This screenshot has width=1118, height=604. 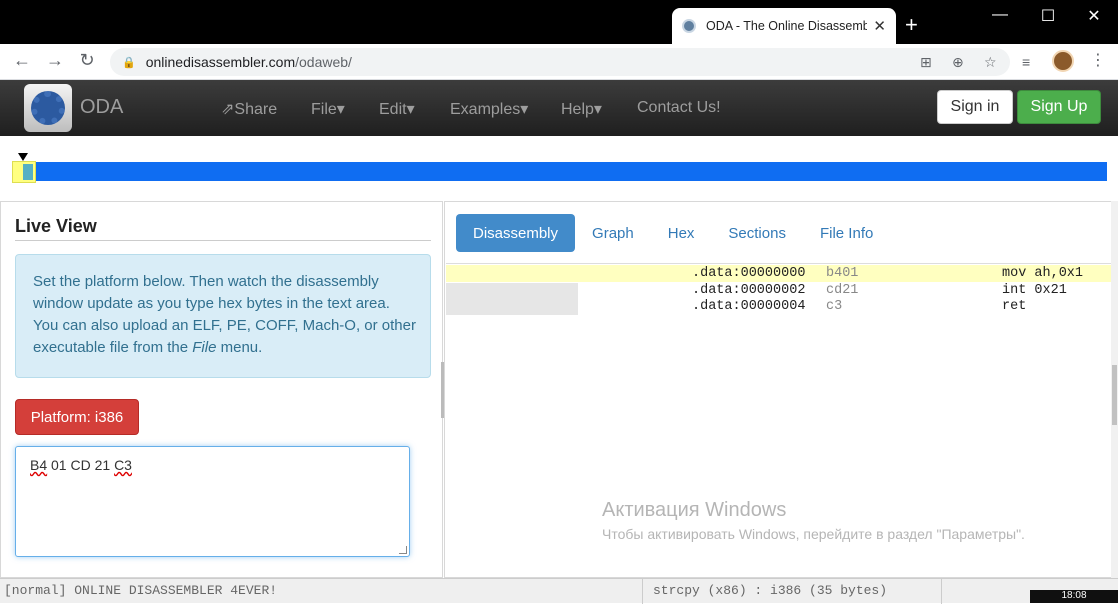 What do you see at coordinates (228, 109) in the screenshot?
I see `share-icon: ⇗` at bounding box center [228, 109].